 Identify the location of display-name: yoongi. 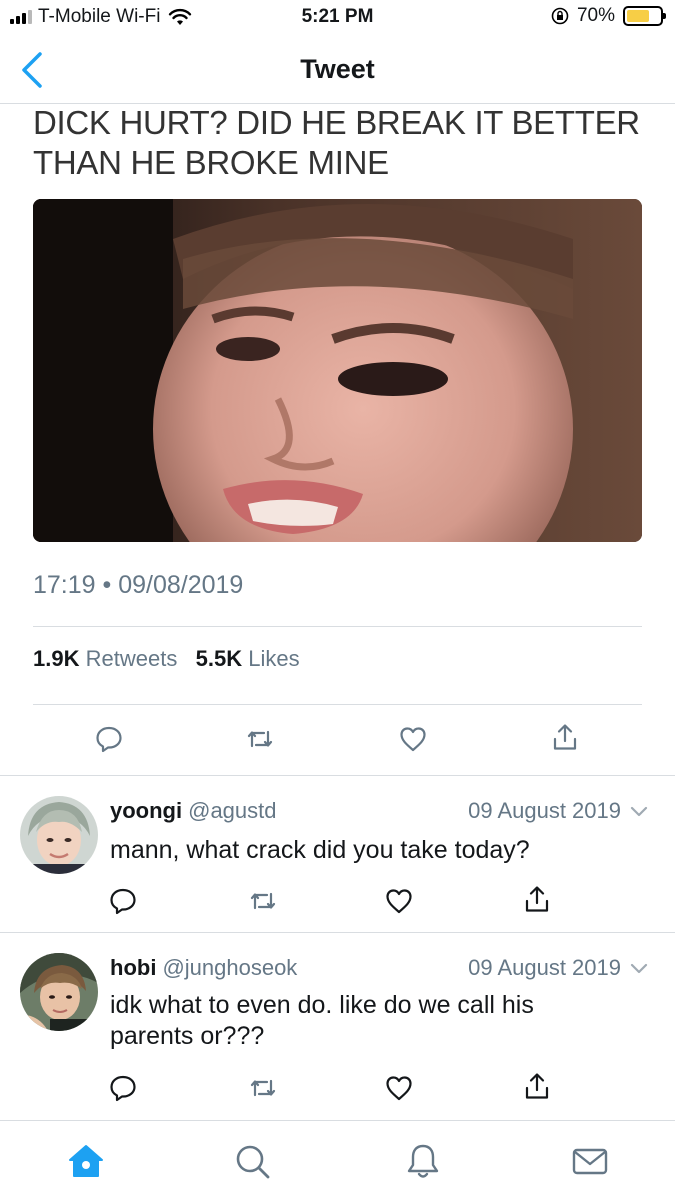
(146, 810).